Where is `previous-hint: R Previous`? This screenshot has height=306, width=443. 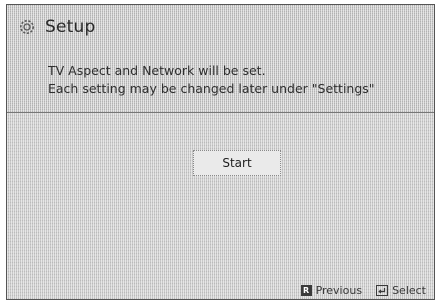 previous-hint: R Previous is located at coordinates (331, 290).